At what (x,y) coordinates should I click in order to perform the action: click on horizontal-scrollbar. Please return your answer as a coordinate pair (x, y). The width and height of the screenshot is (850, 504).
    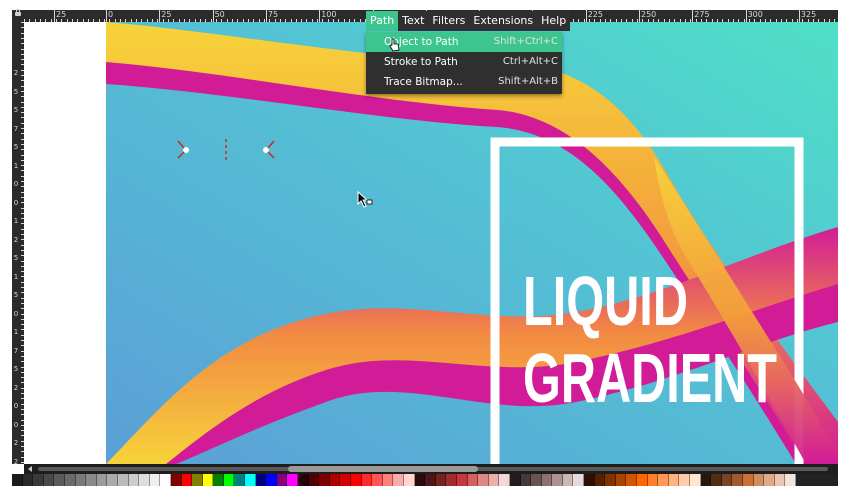
    Looking at the image, I should click on (431, 469).